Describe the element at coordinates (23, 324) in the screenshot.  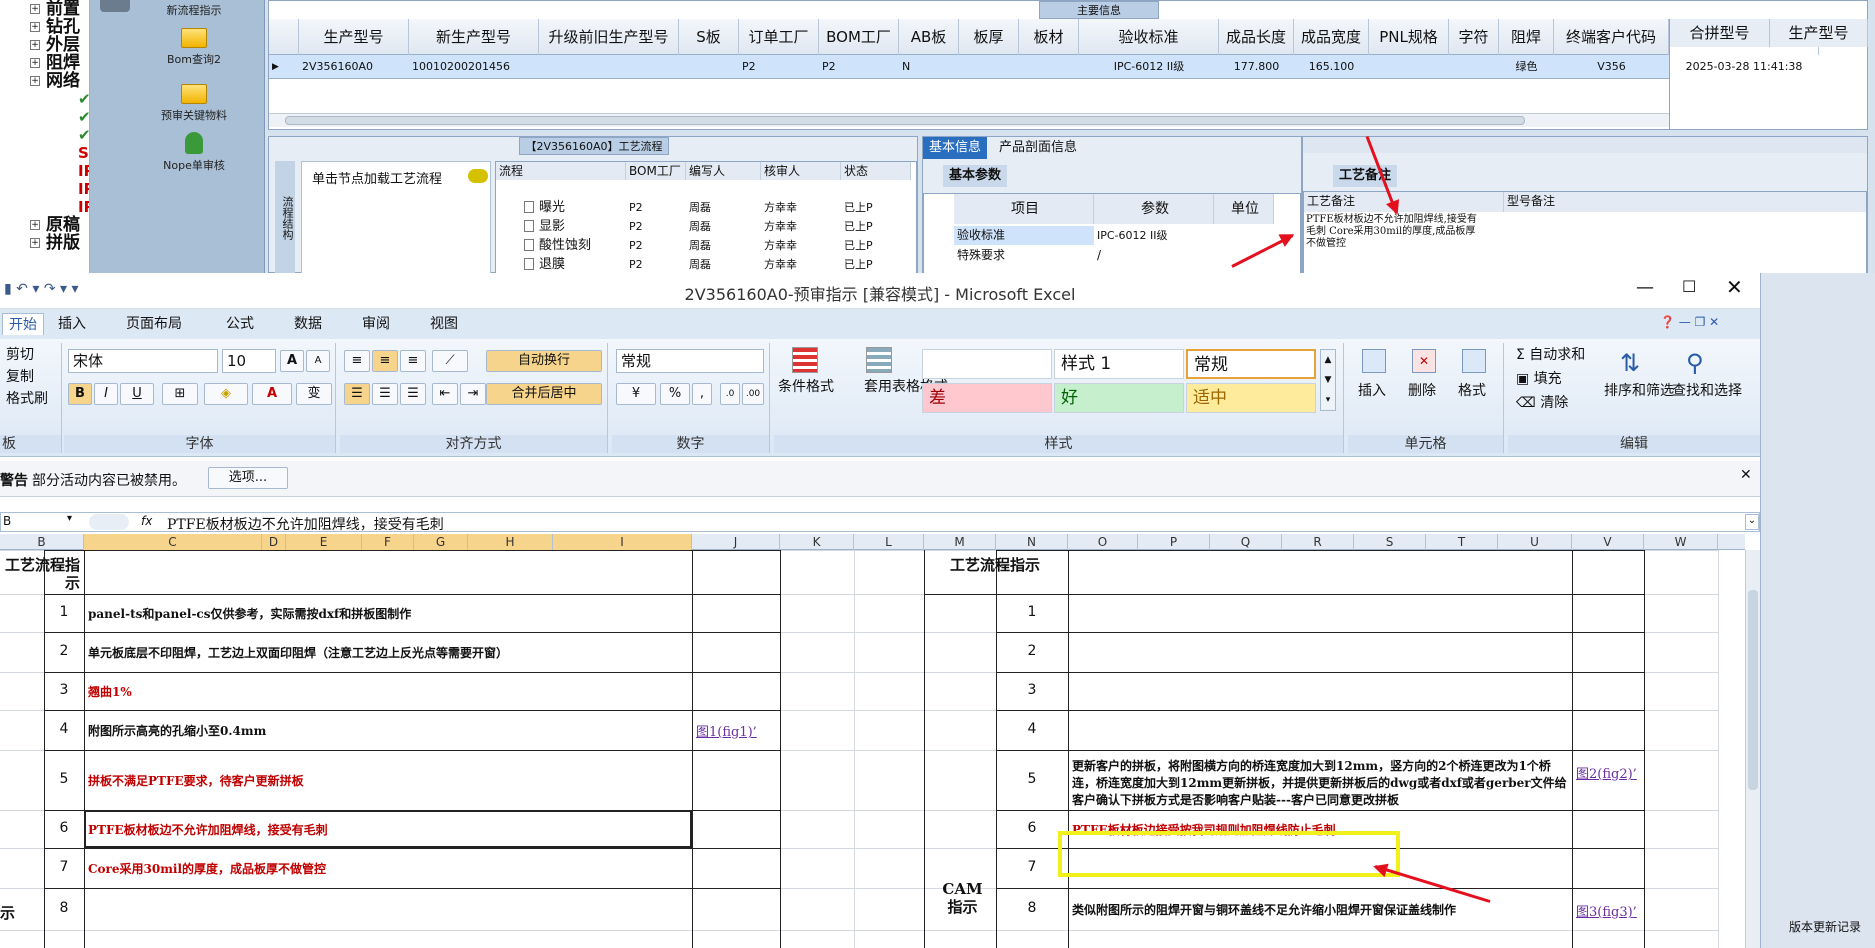
I see `tab-0: 开始` at that location.